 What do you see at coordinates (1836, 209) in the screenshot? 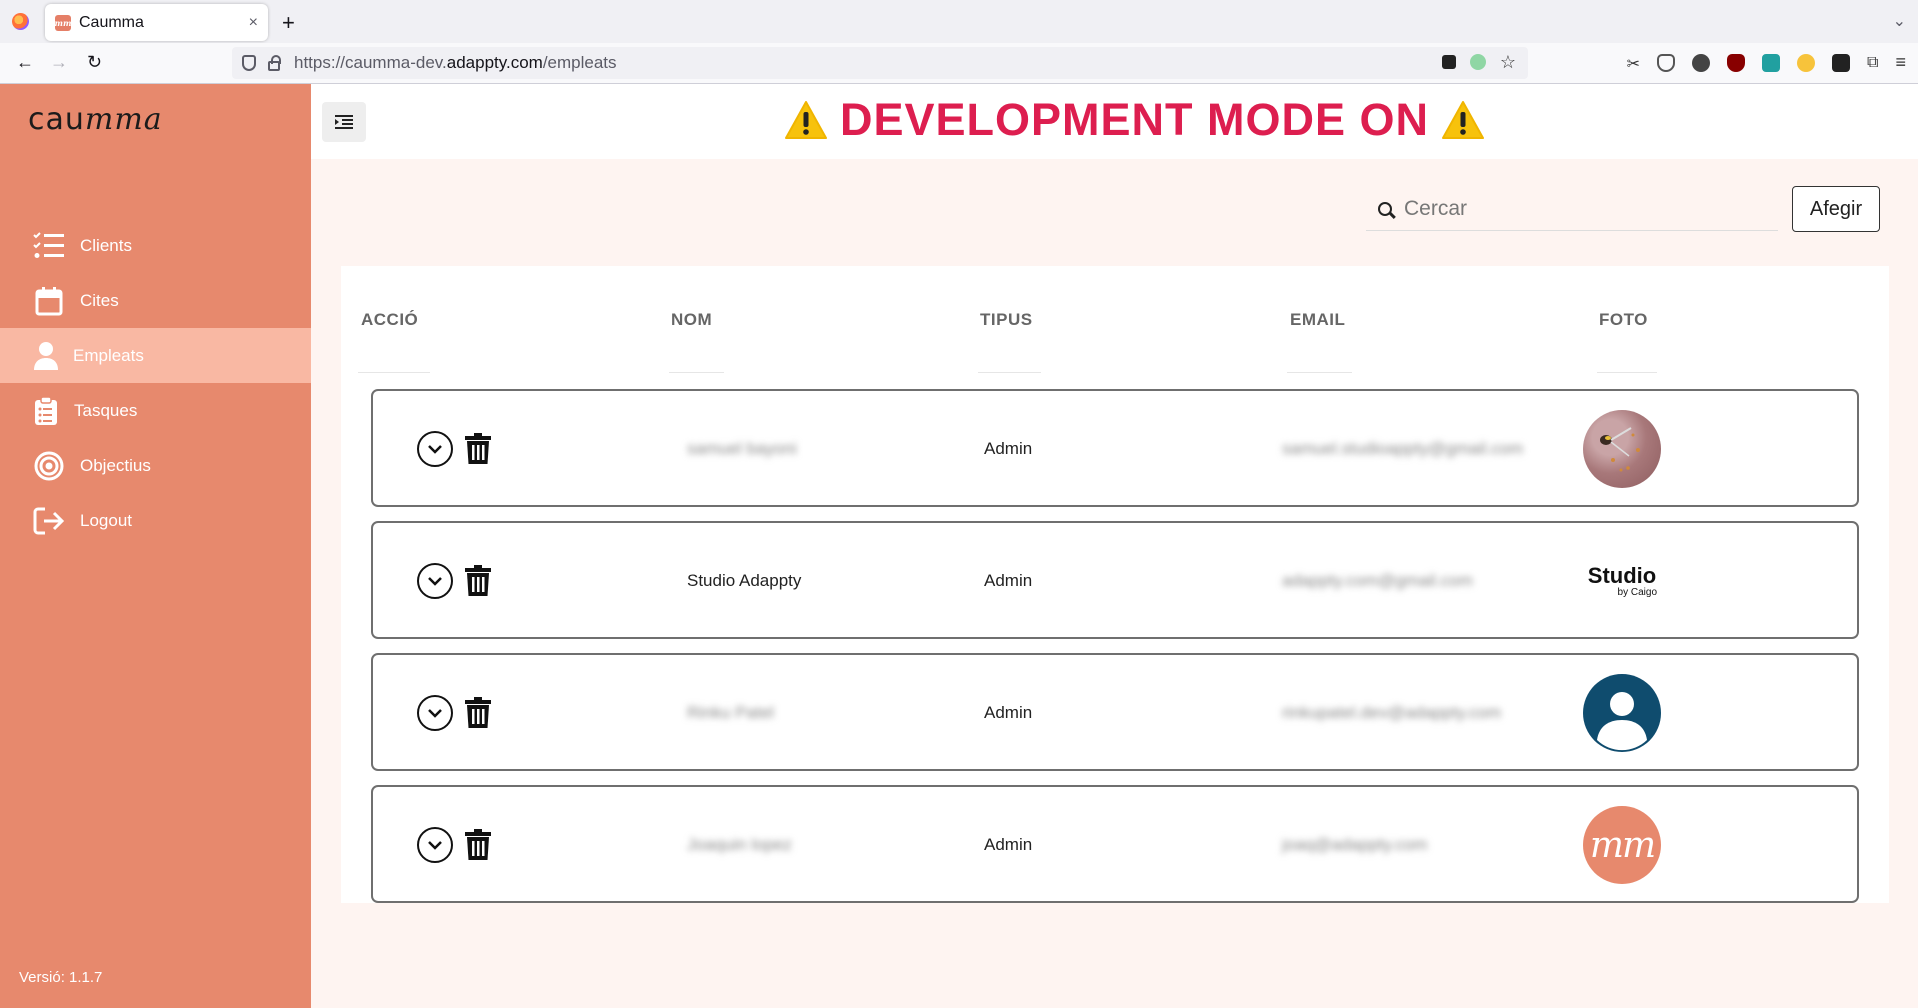
I see `add-button: Afegir` at bounding box center [1836, 209].